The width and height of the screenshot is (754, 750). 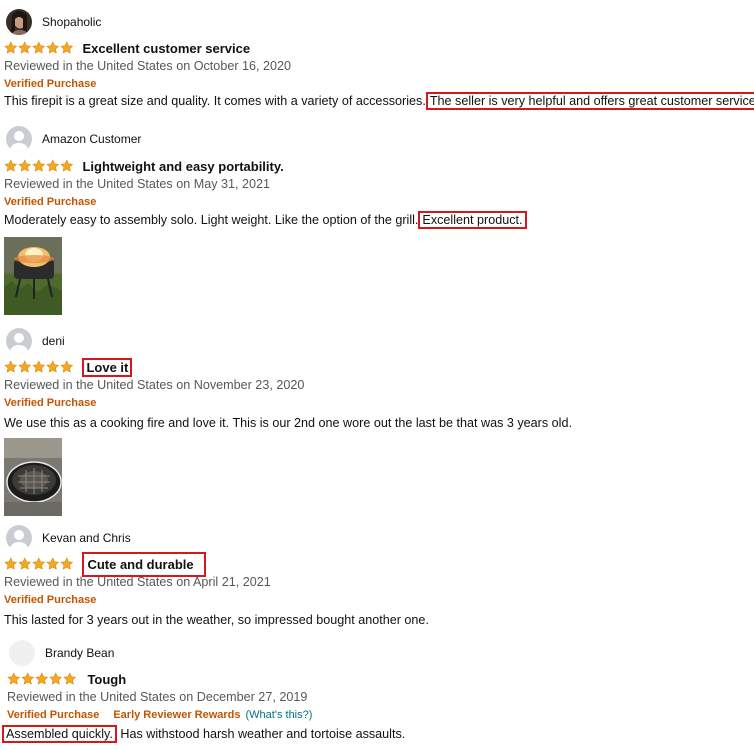 What do you see at coordinates (33, 276) in the screenshot?
I see `fire-pit-flames-photo` at bounding box center [33, 276].